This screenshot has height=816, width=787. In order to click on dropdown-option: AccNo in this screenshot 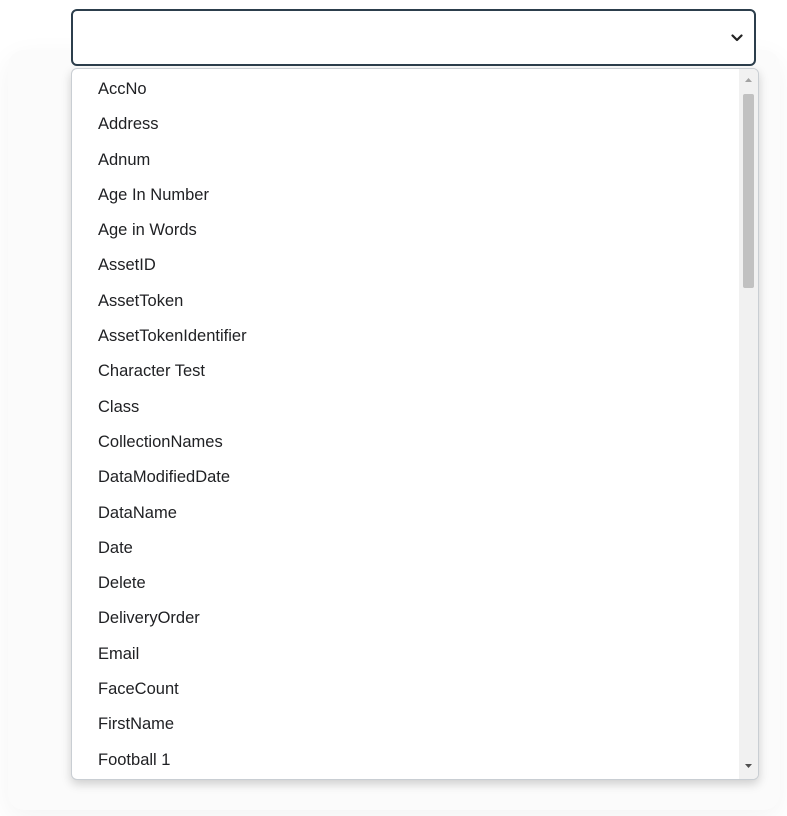, I will do `click(405, 89)`.